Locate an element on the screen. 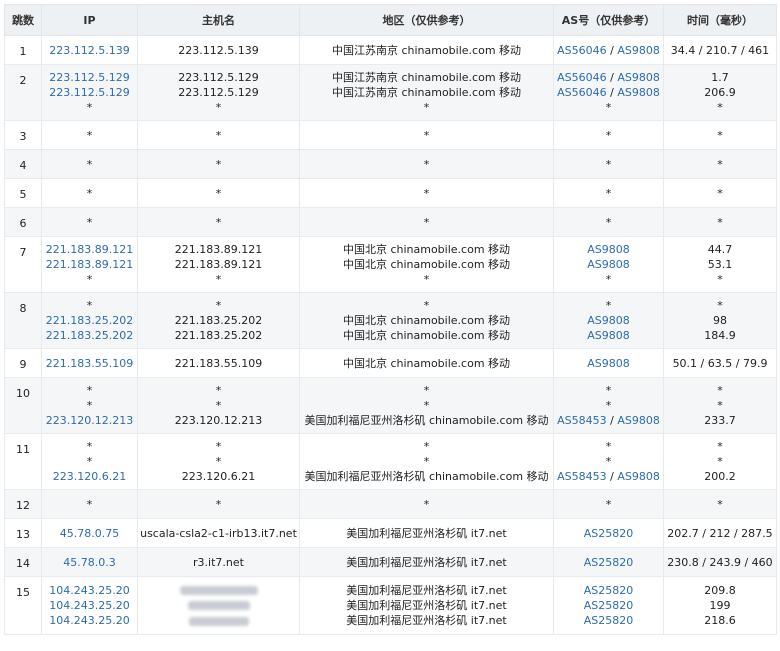 This screenshot has width=780, height=651. redacted-hostname is located at coordinates (218, 621).